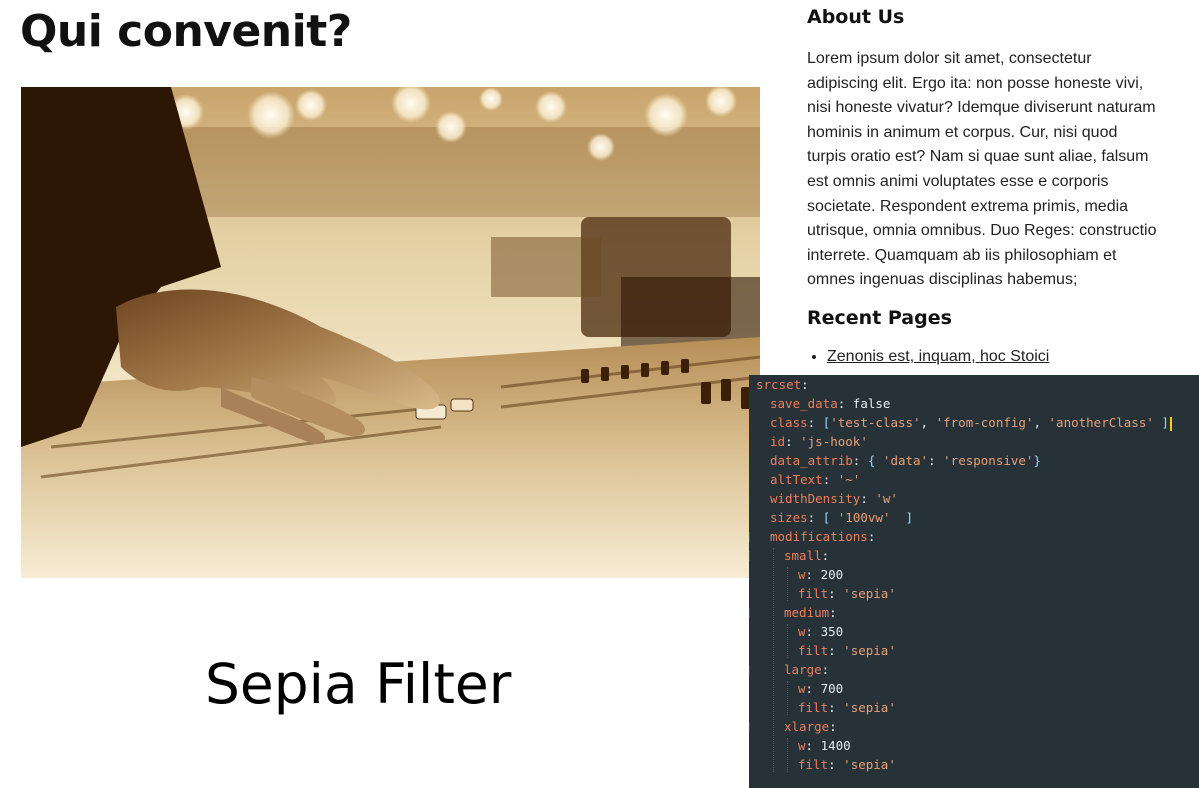 This screenshot has height=788, width=1199. What do you see at coordinates (849, 479) in the screenshot?
I see `code-string: '~'` at bounding box center [849, 479].